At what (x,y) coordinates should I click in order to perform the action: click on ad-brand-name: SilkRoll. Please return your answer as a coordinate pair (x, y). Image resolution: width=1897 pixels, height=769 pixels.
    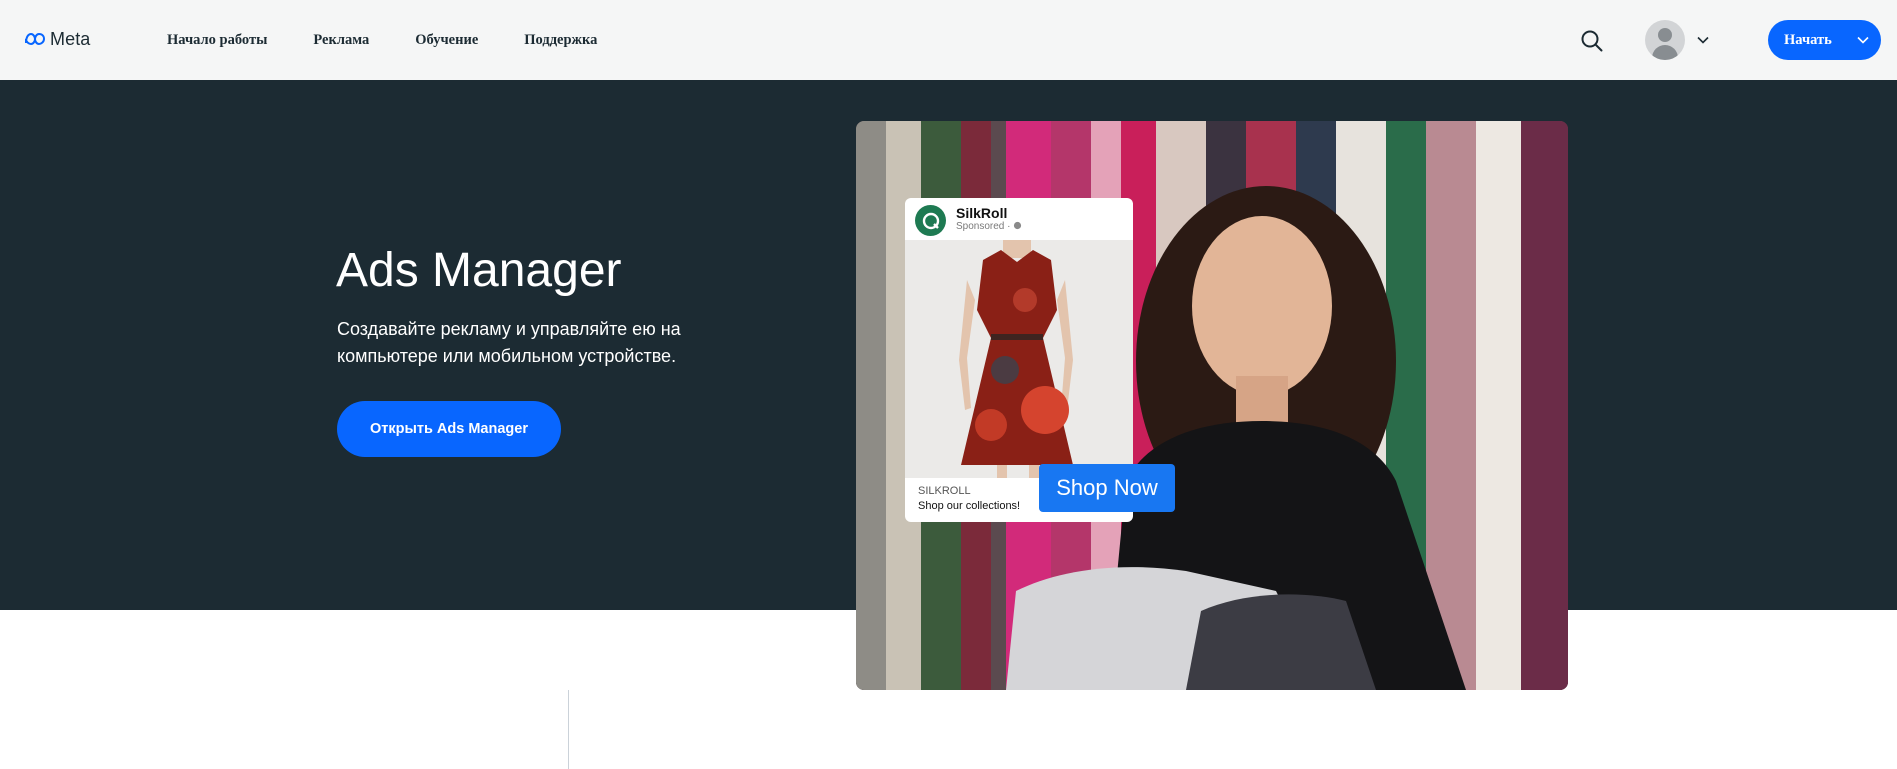
    Looking at the image, I should click on (982, 213).